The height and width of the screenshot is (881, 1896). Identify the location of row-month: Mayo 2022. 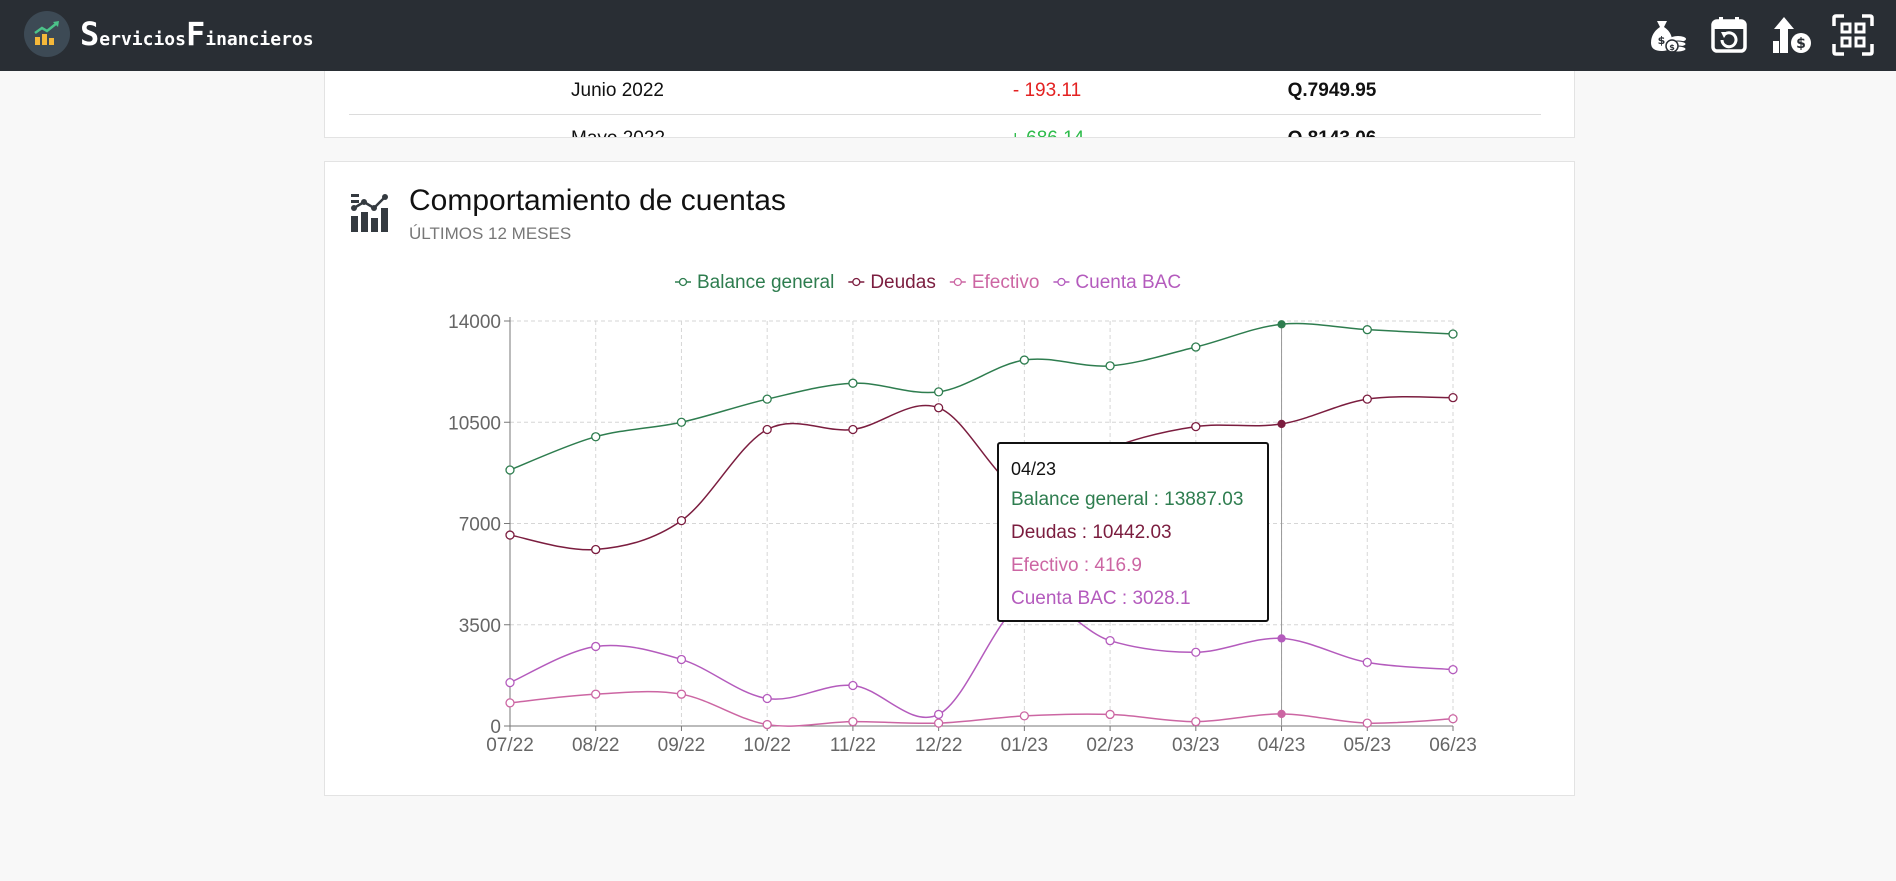
(618, 132).